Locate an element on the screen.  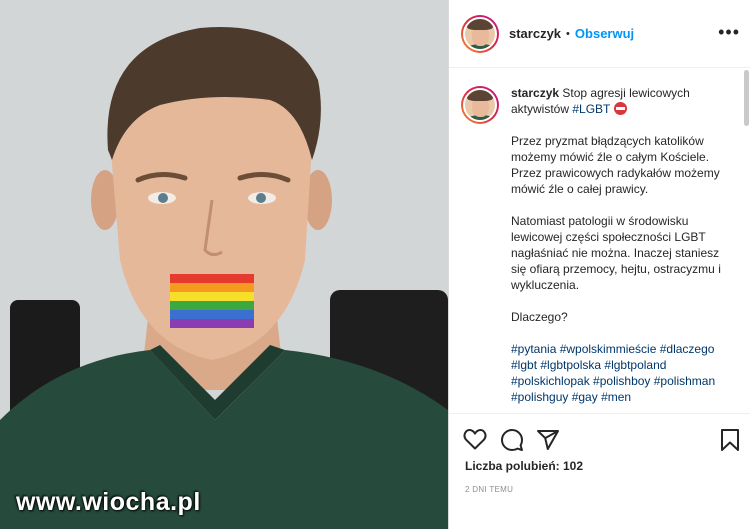
follow-button: Obserwuj is located at coordinates (604, 33).